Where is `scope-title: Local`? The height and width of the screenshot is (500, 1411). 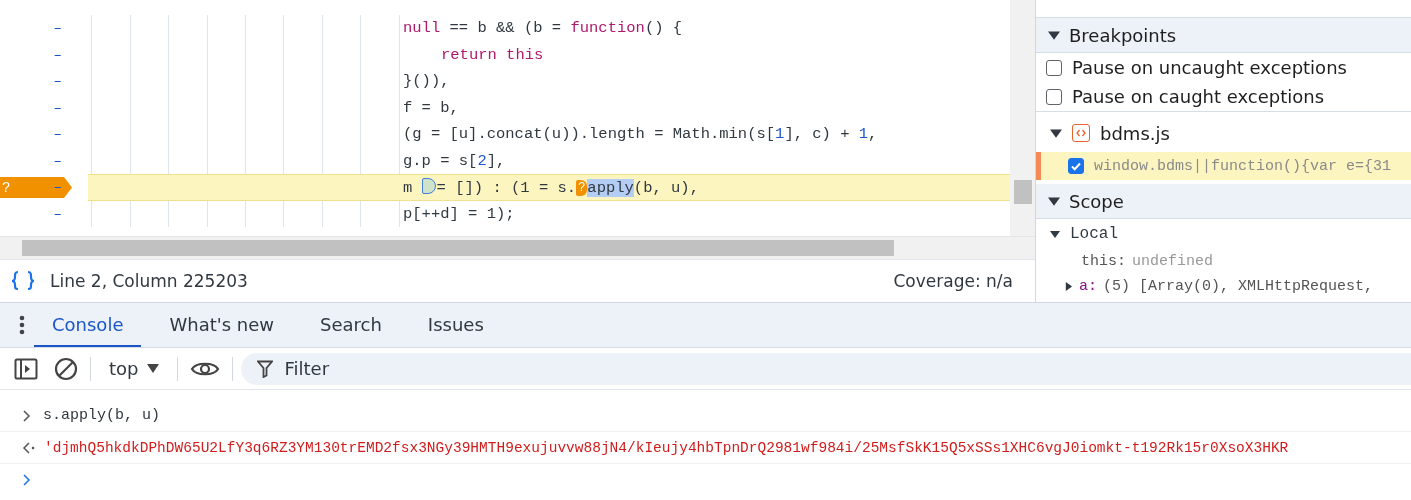 scope-title: Local is located at coordinates (1094, 234).